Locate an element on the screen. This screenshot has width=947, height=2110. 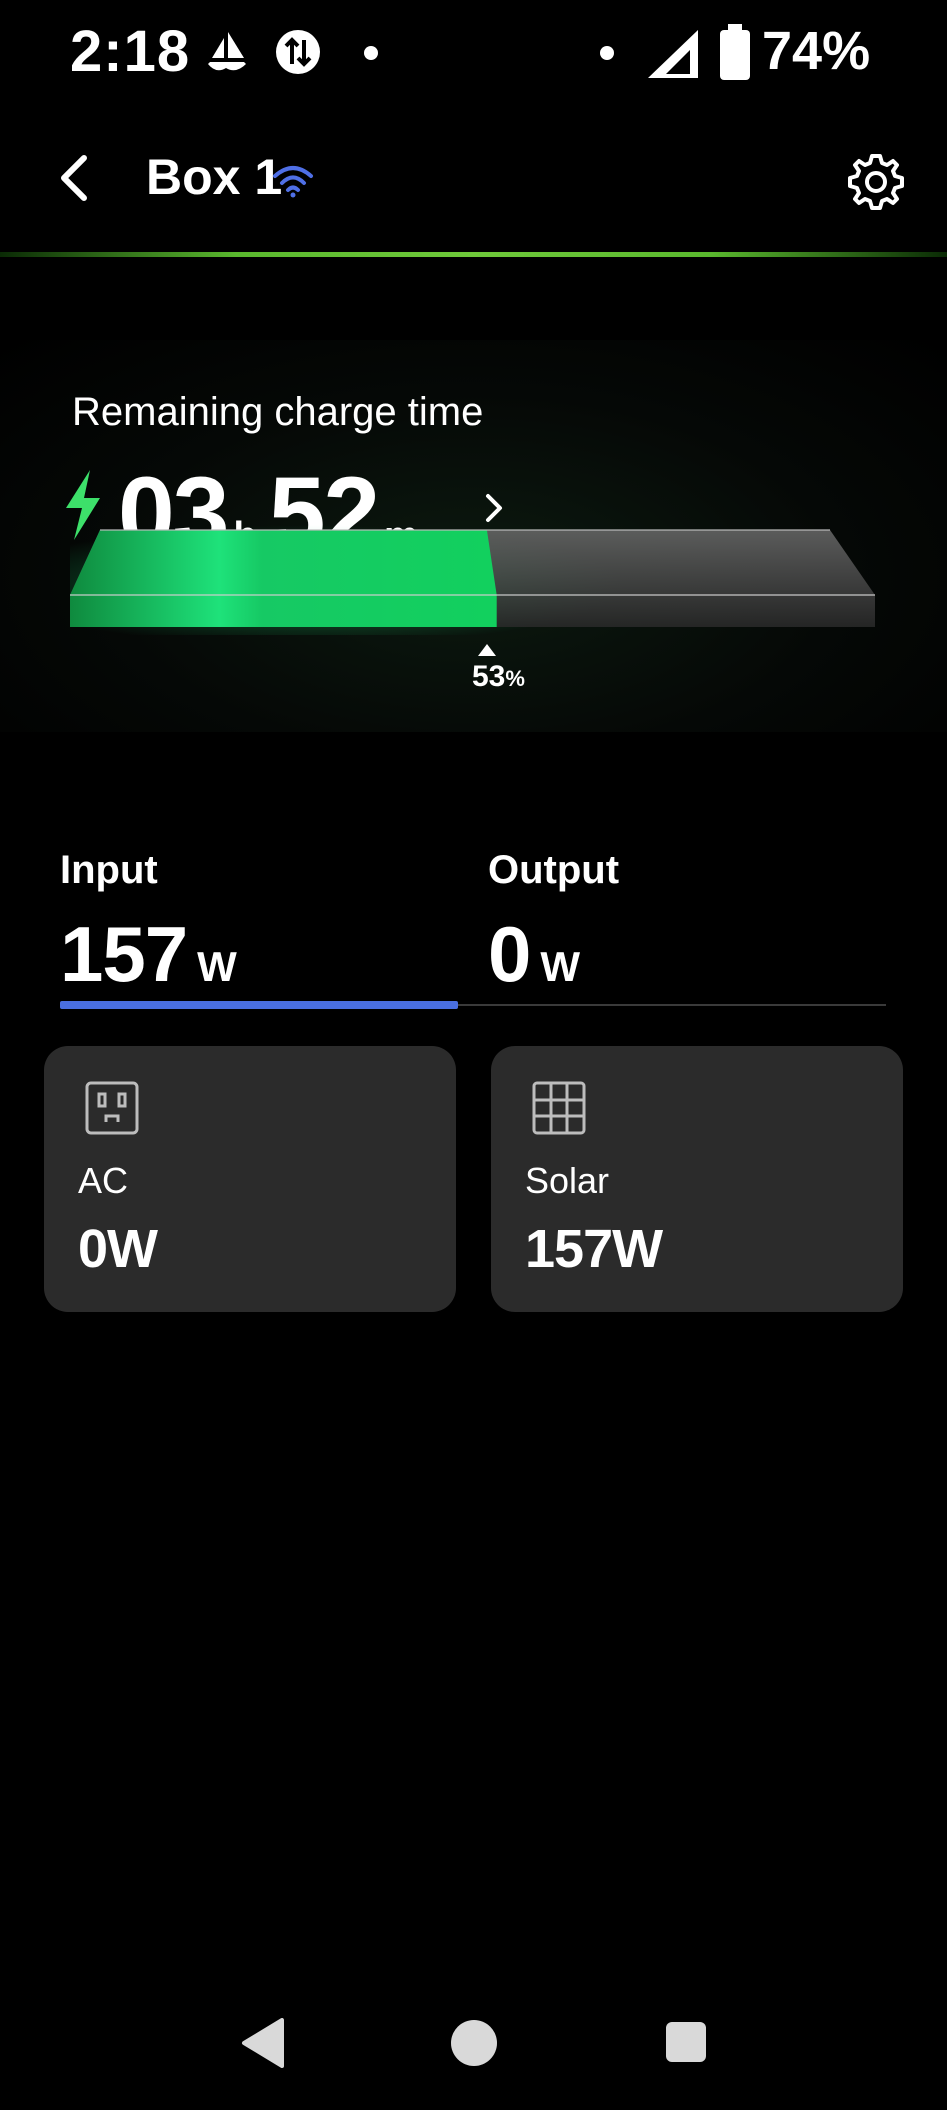
status-bar: 2:18 74% is located at coordinates (473, 55).